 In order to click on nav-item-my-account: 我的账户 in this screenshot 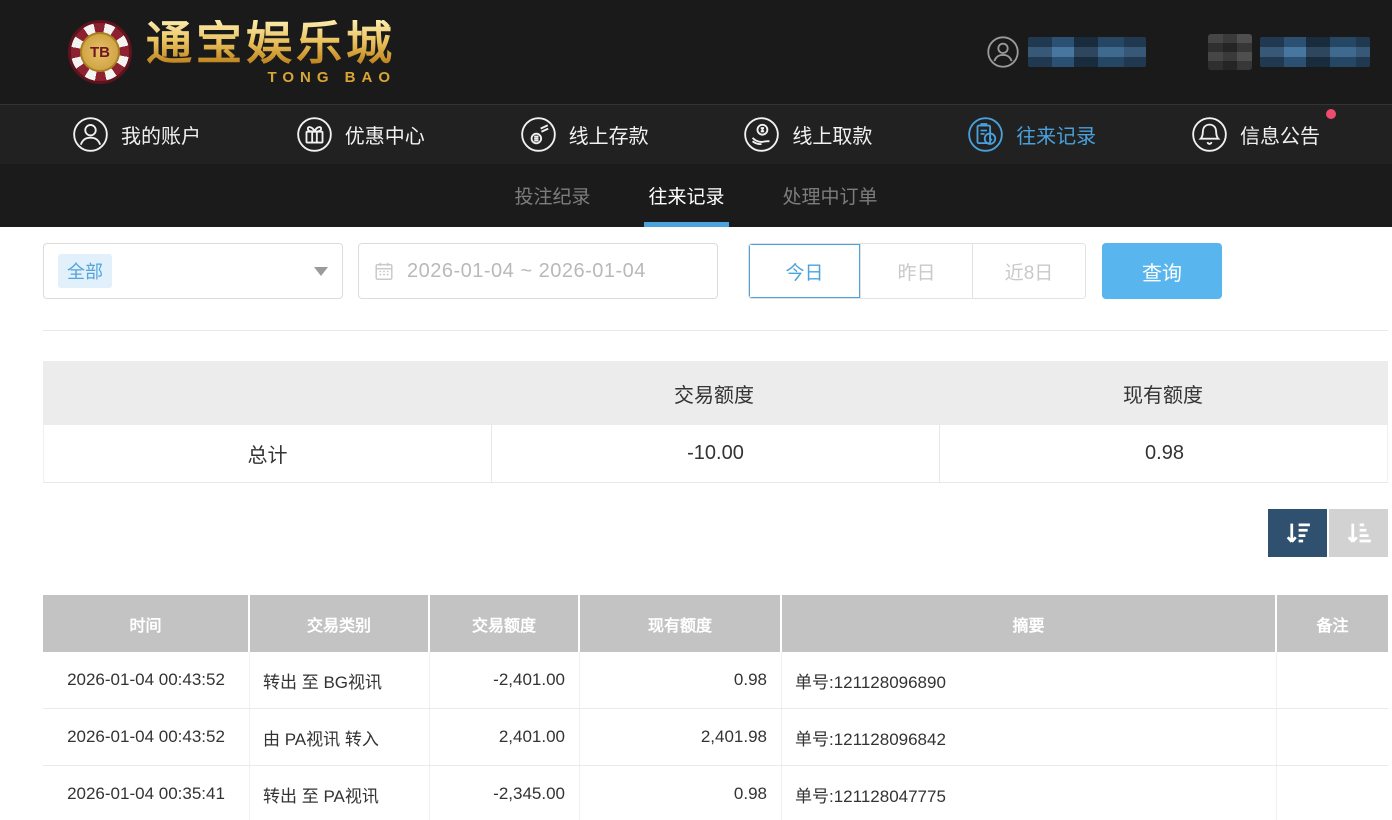, I will do `click(136, 134)`.